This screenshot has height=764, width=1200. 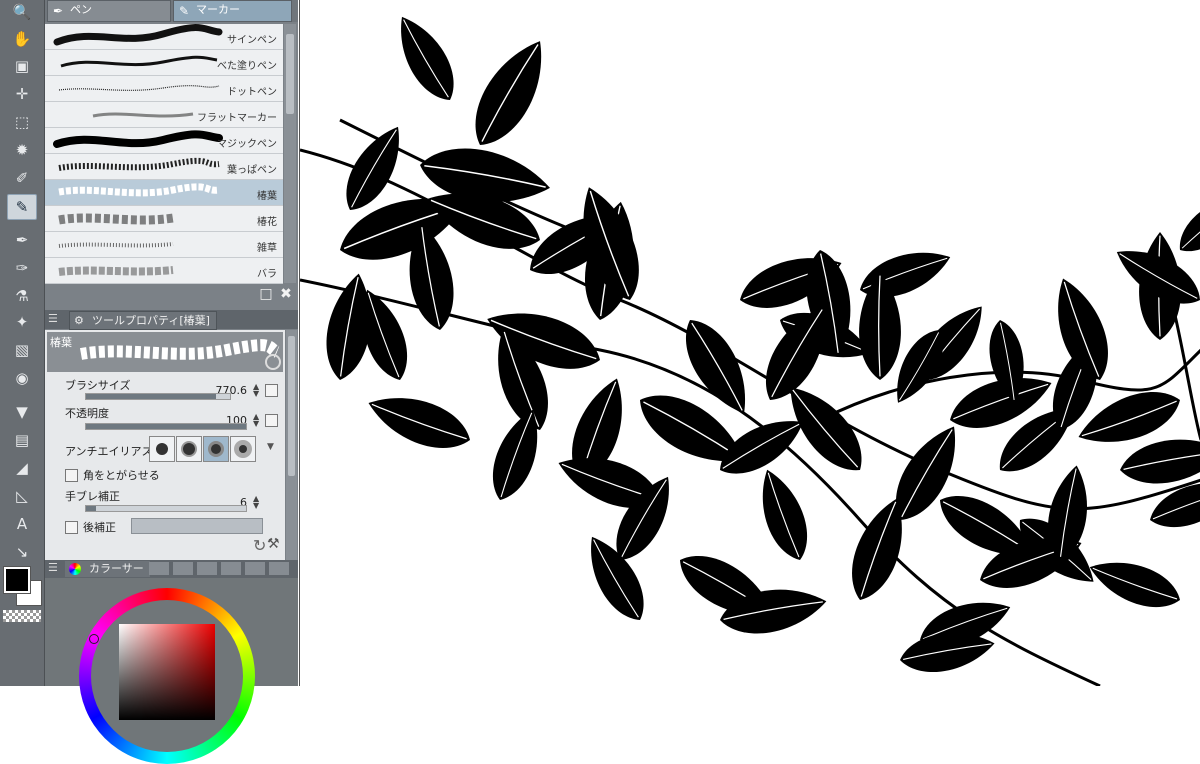 What do you see at coordinates (22, 524) in the screenshot?
I see `text-icon: A` at bounding box center [22, 524].